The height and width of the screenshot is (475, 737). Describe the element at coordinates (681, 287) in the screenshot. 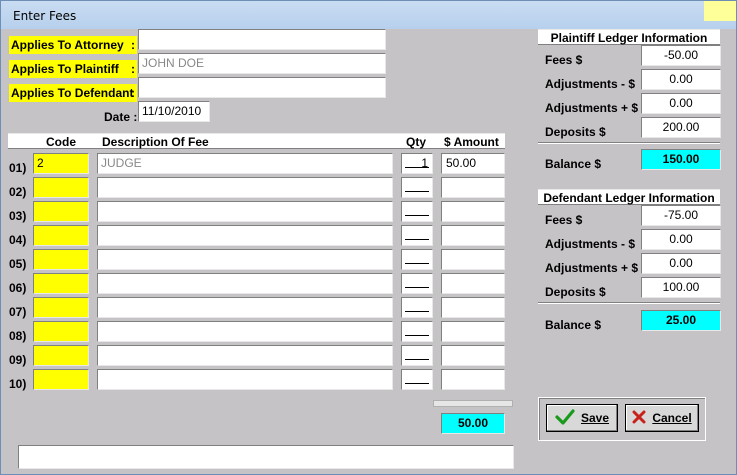

I see `defendant-deposits-field: 100.00` at that location.